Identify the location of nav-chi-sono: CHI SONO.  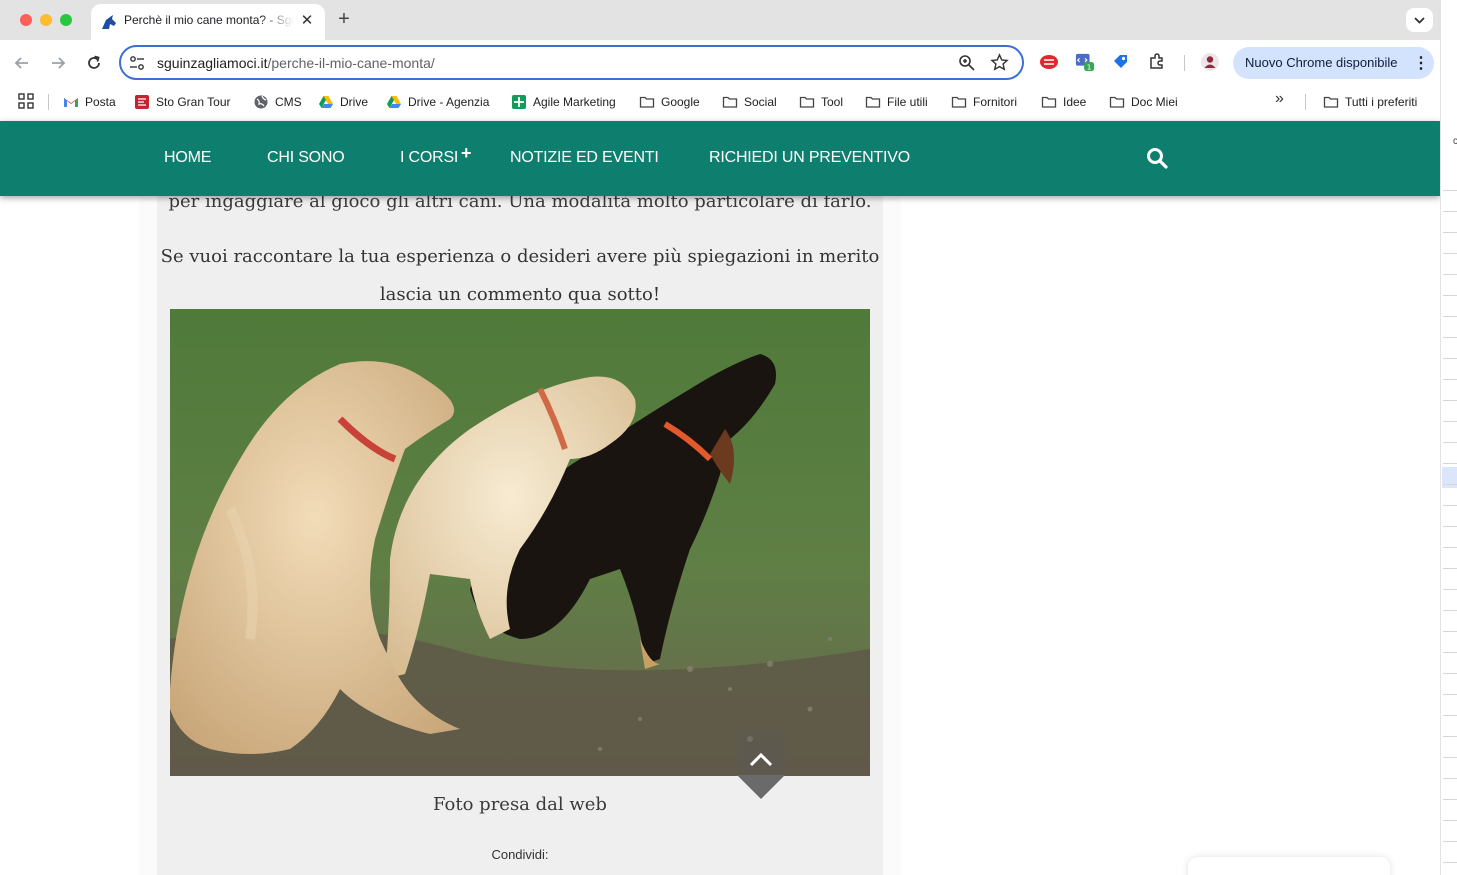
(306, 158).